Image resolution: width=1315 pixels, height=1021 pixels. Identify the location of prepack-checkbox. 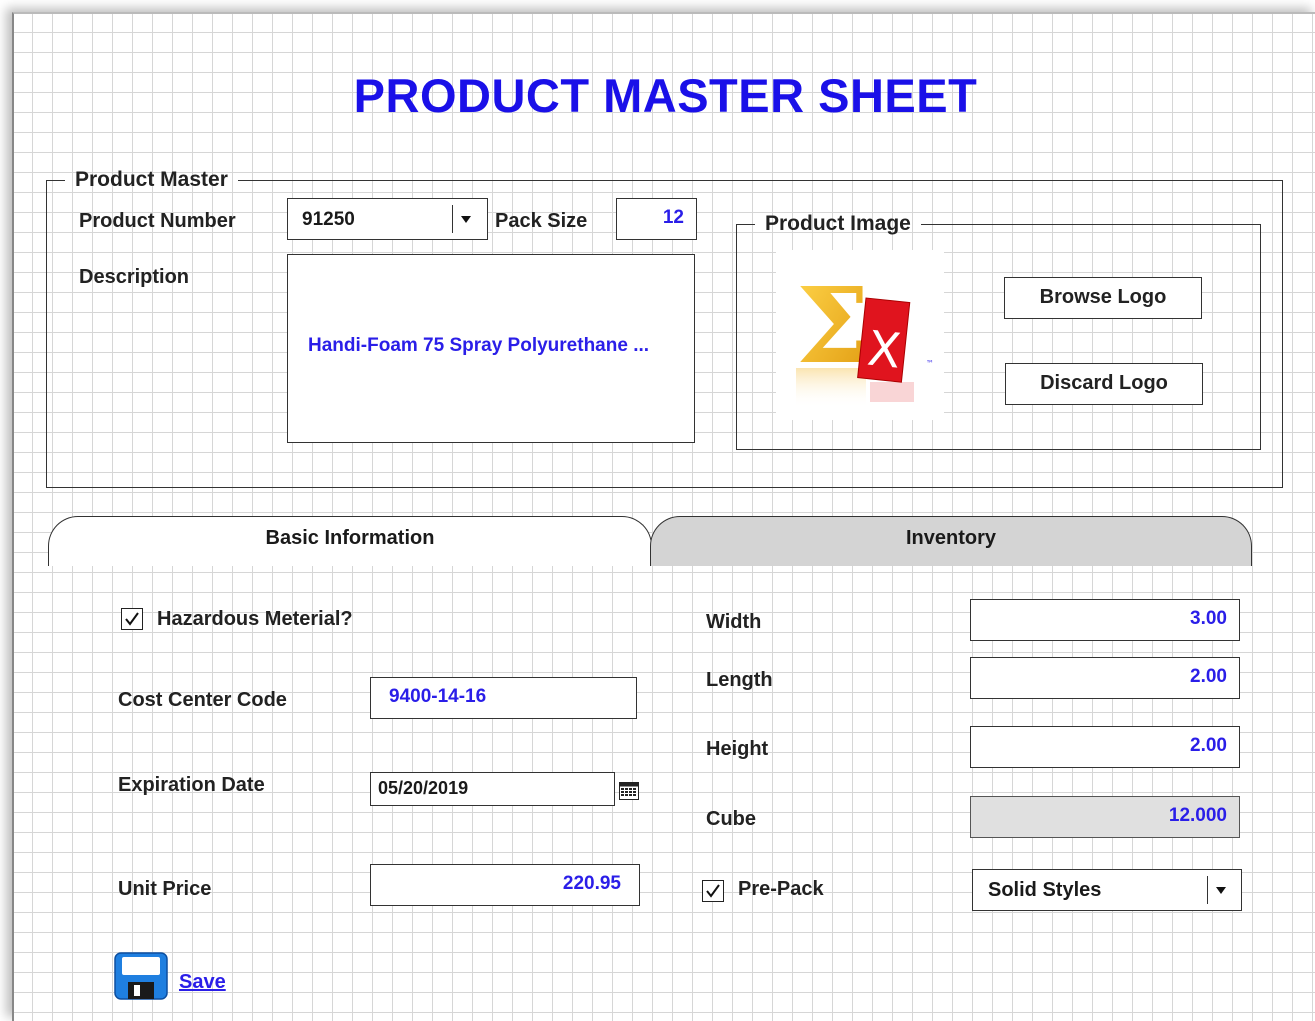
(713, 891).